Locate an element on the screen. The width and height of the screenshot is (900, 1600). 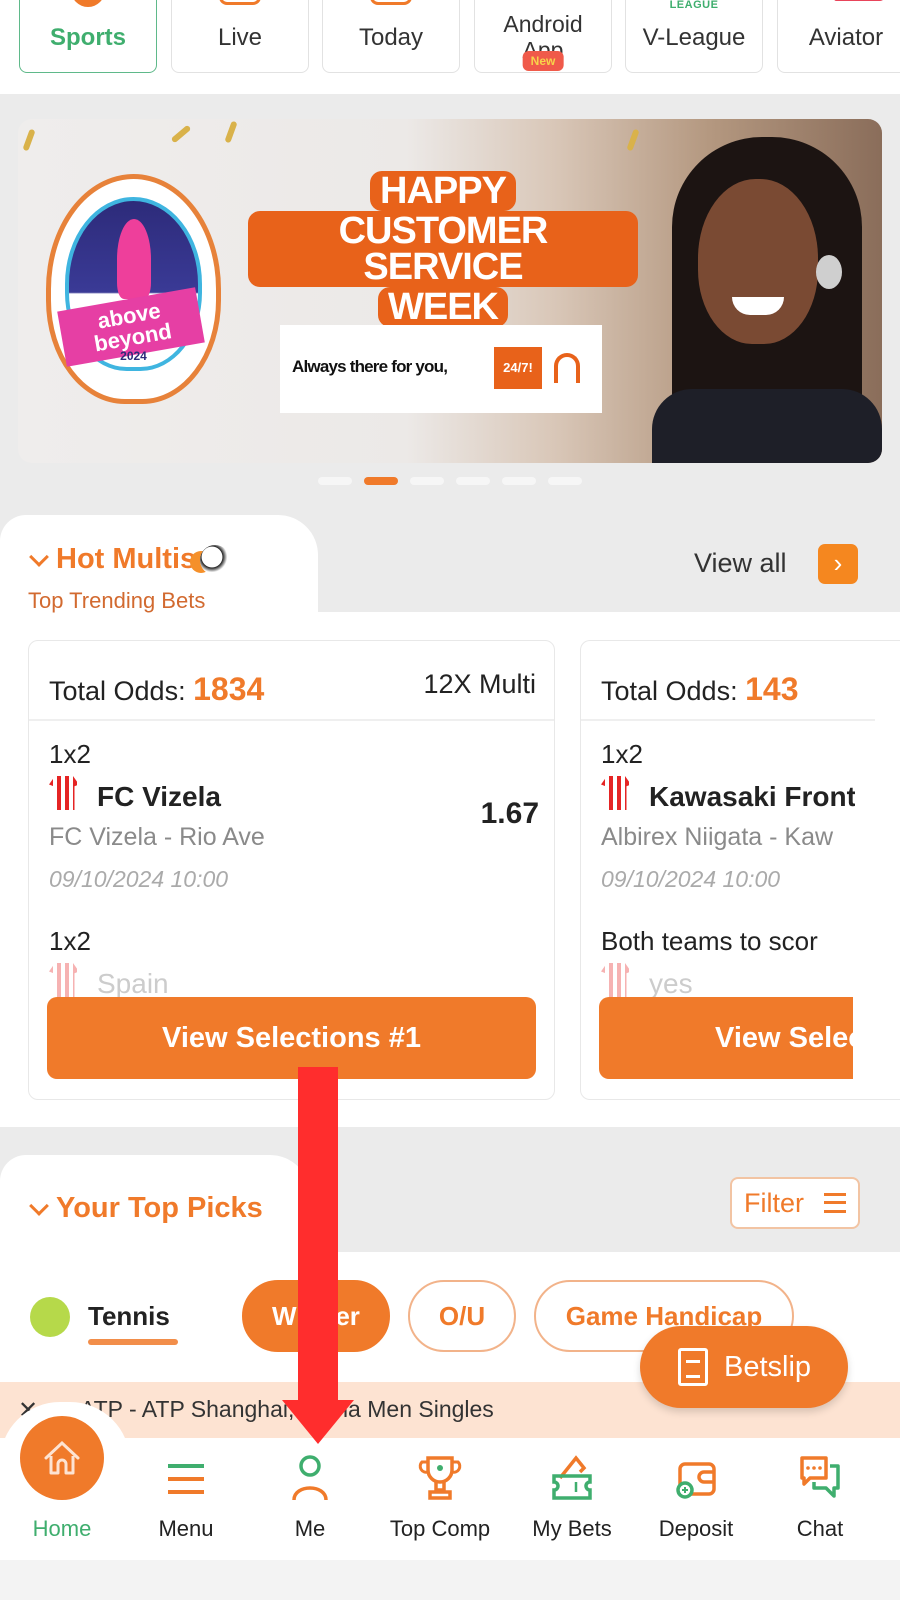
chevron-right-icon: › is located at coordinates (838, 564).